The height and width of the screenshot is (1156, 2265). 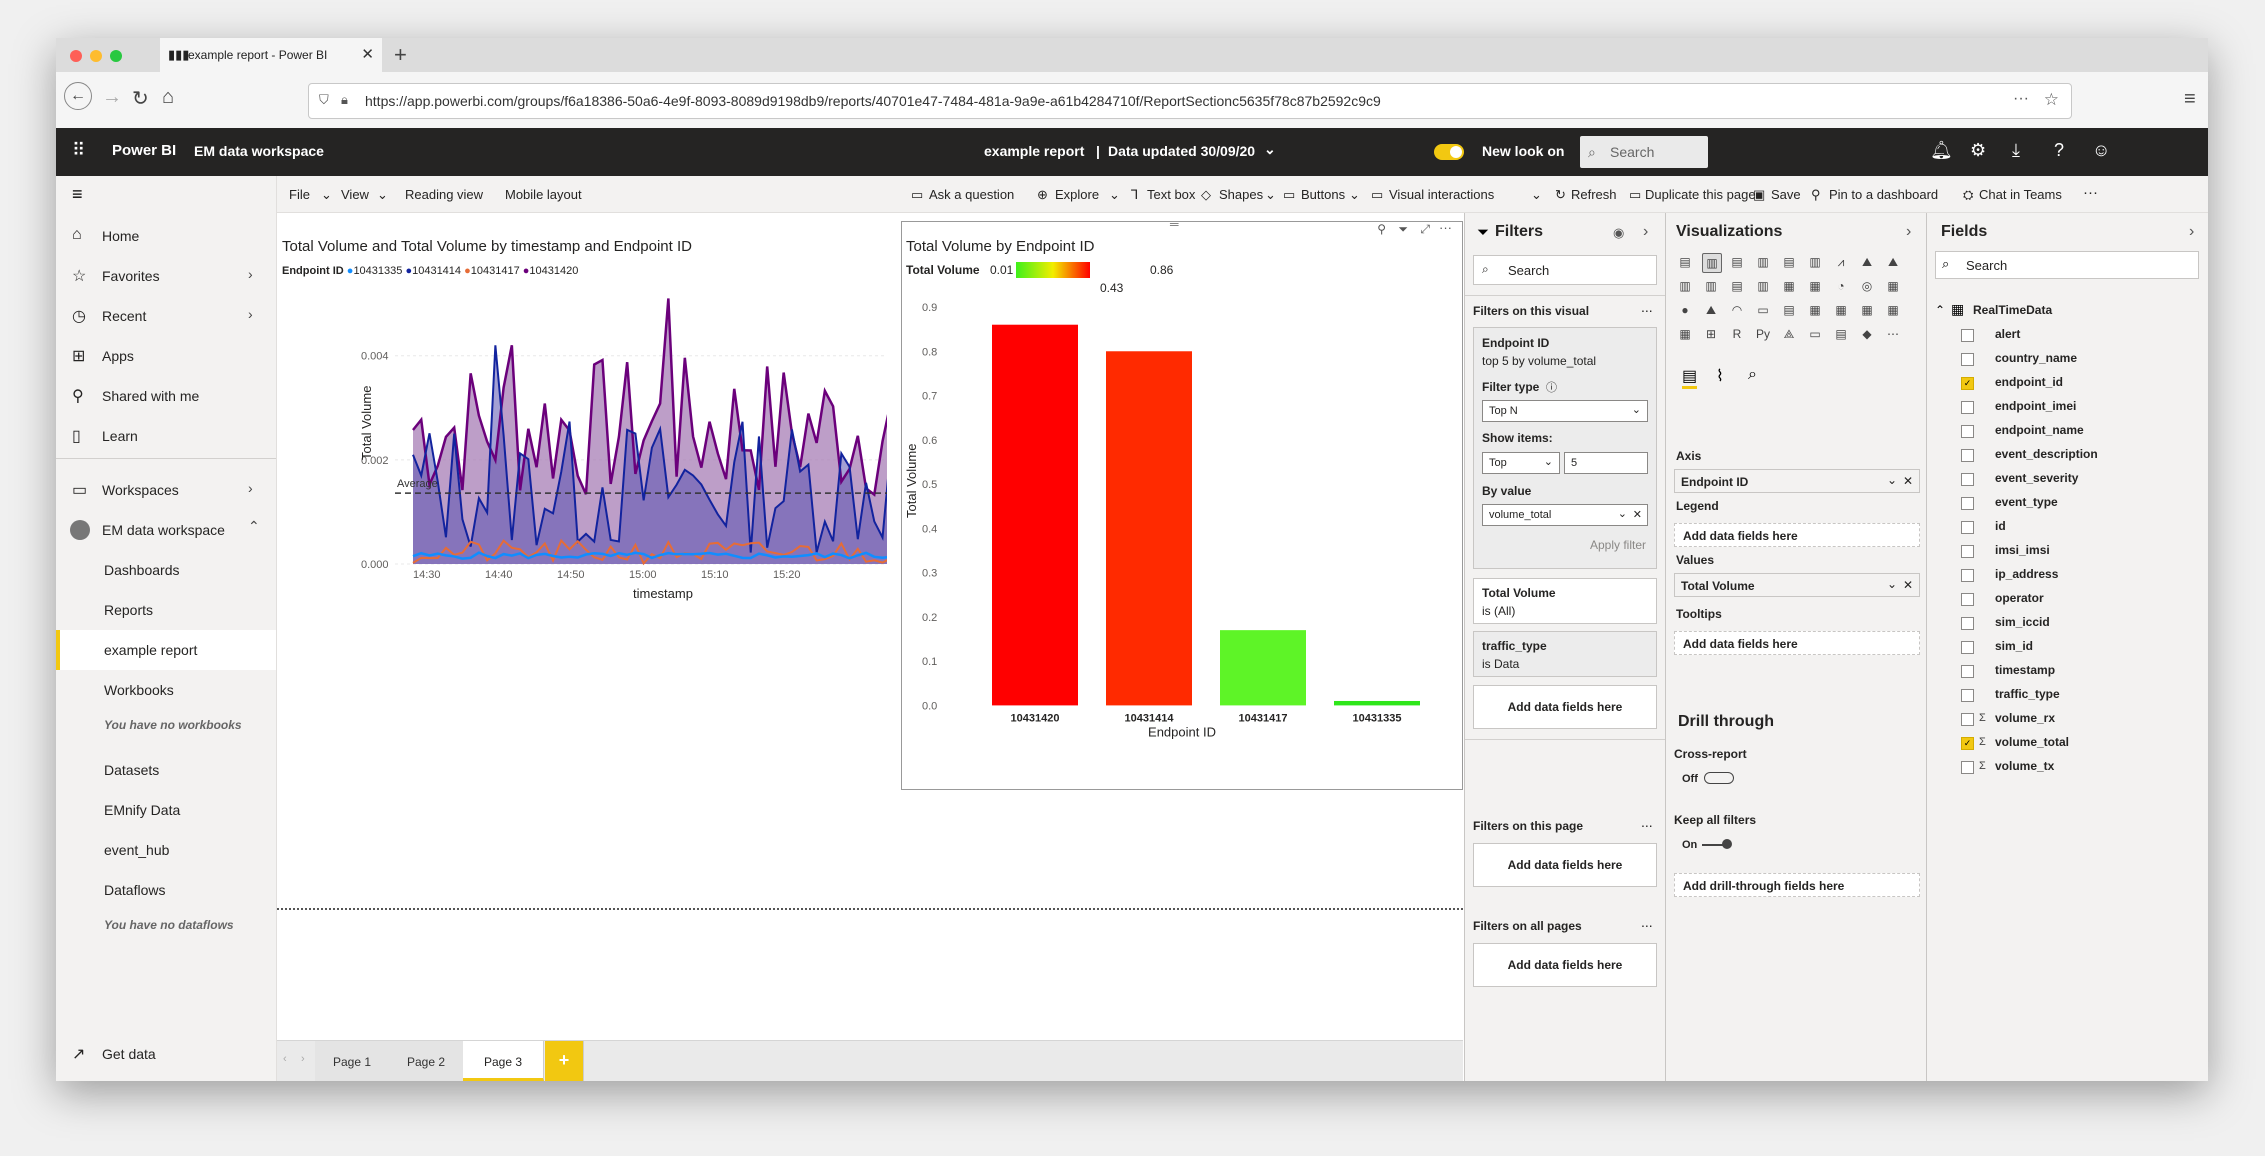 What do you see at coordinates (1270, 149) in the screenshot?
I see `chevron-down-icon: ⌄` at bounding box center [1270, 149].